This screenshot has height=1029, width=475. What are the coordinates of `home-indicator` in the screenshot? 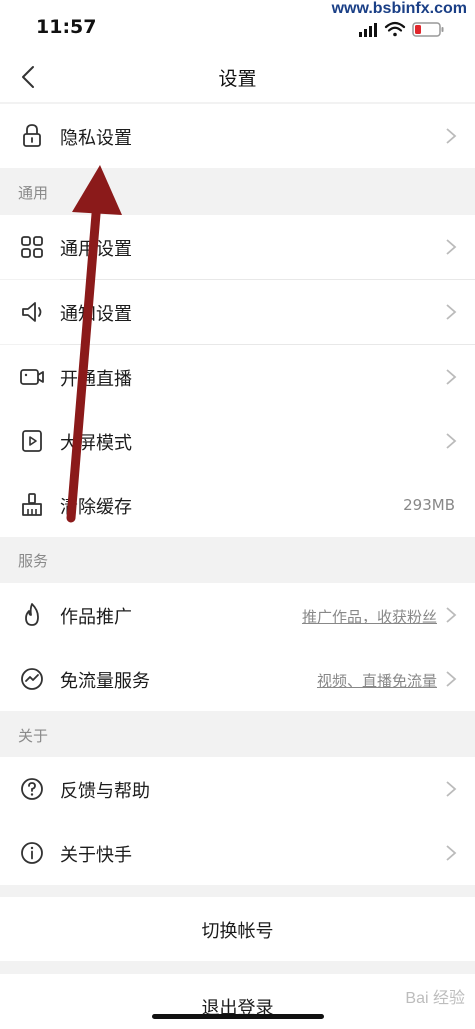 It's located at (238, 1016).